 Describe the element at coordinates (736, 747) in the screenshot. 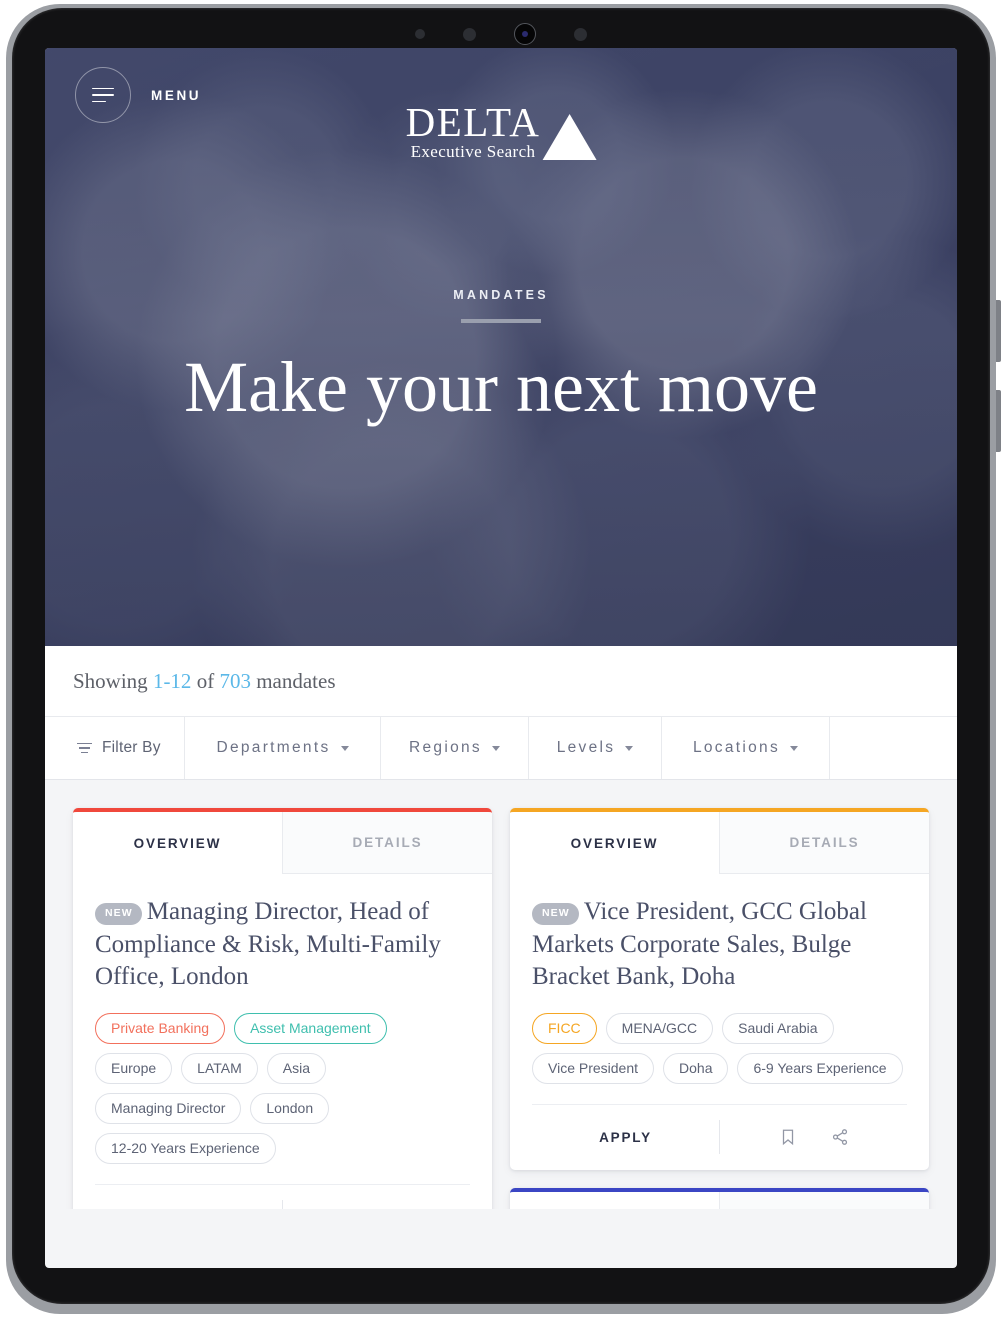

I see `filter-locations-label: Locations` at that location.